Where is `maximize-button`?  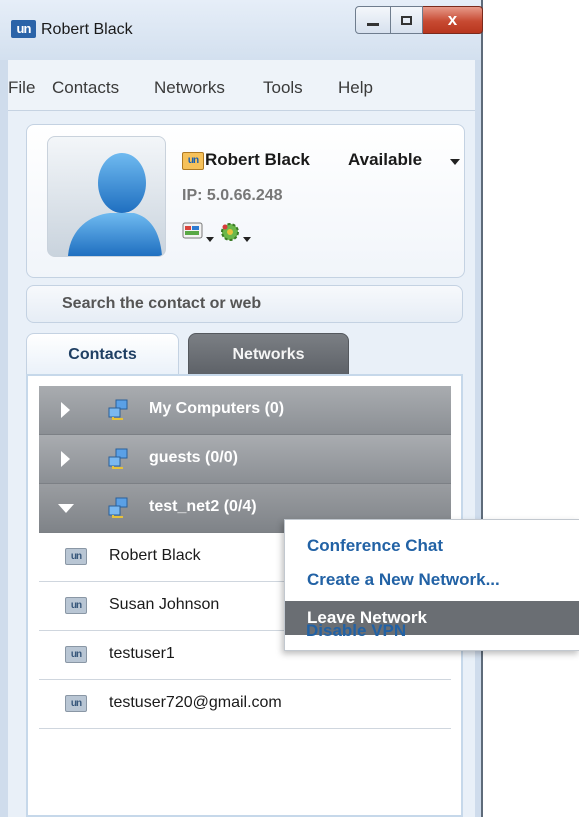 maximize-button is located at coordinates (407, 20).